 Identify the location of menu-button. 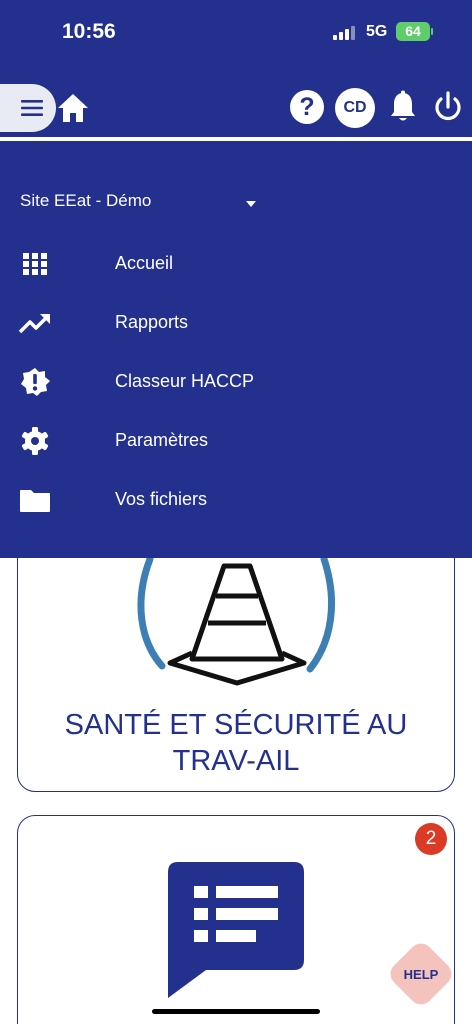
(28, 108).